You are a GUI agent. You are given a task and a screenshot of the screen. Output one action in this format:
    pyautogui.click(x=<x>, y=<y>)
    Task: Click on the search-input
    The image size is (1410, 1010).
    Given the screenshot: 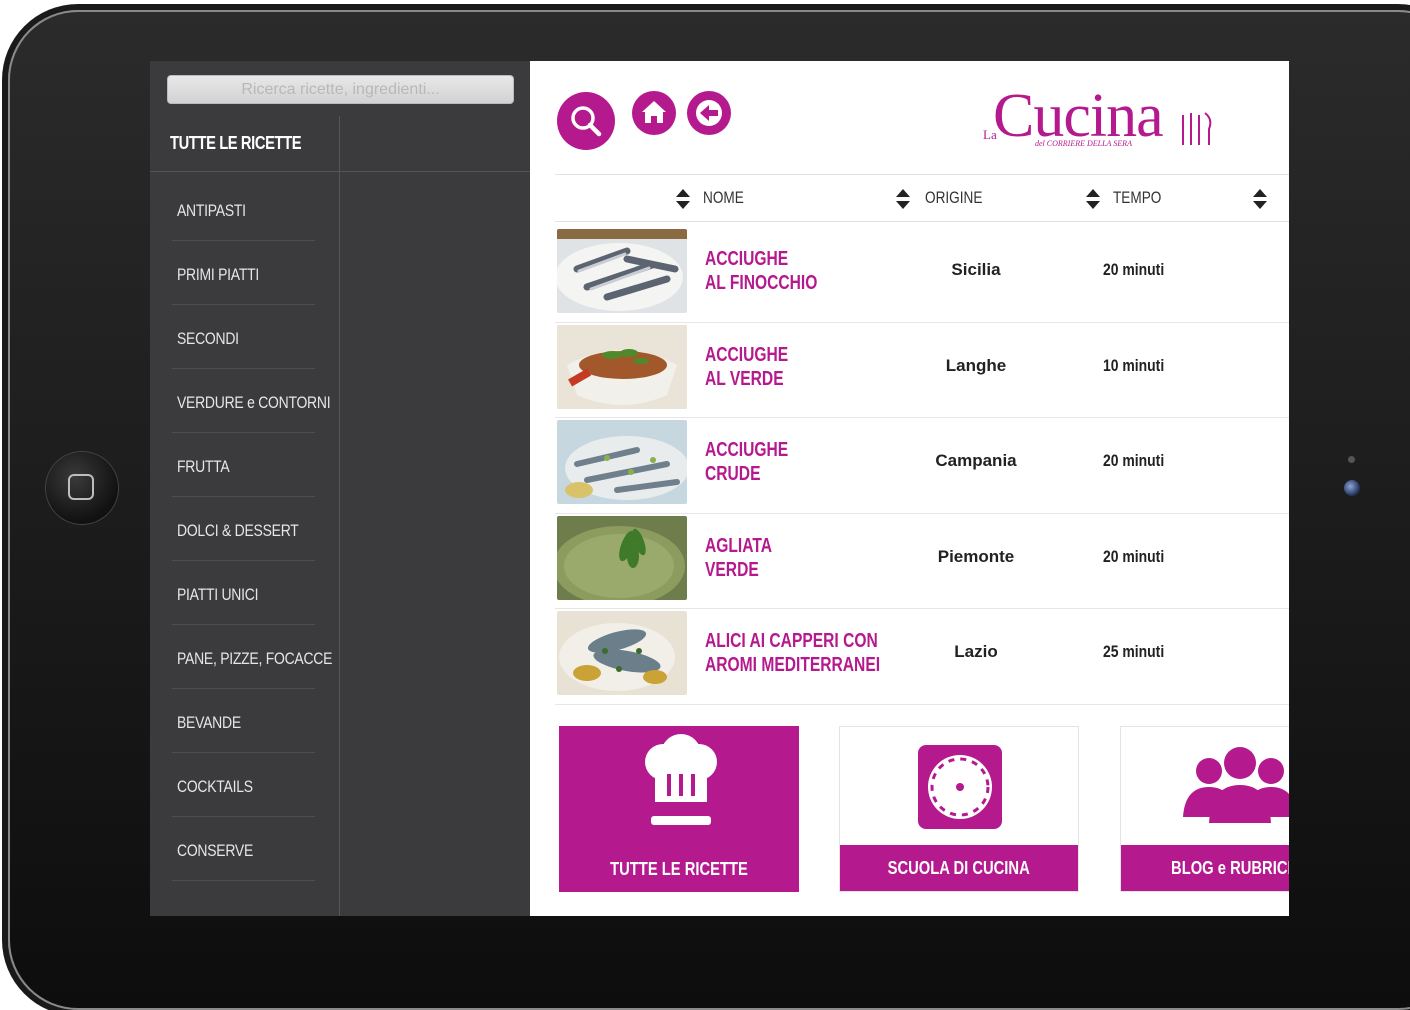 What is the action you would take?
    pyautogui.click(x=340, y=89)
    